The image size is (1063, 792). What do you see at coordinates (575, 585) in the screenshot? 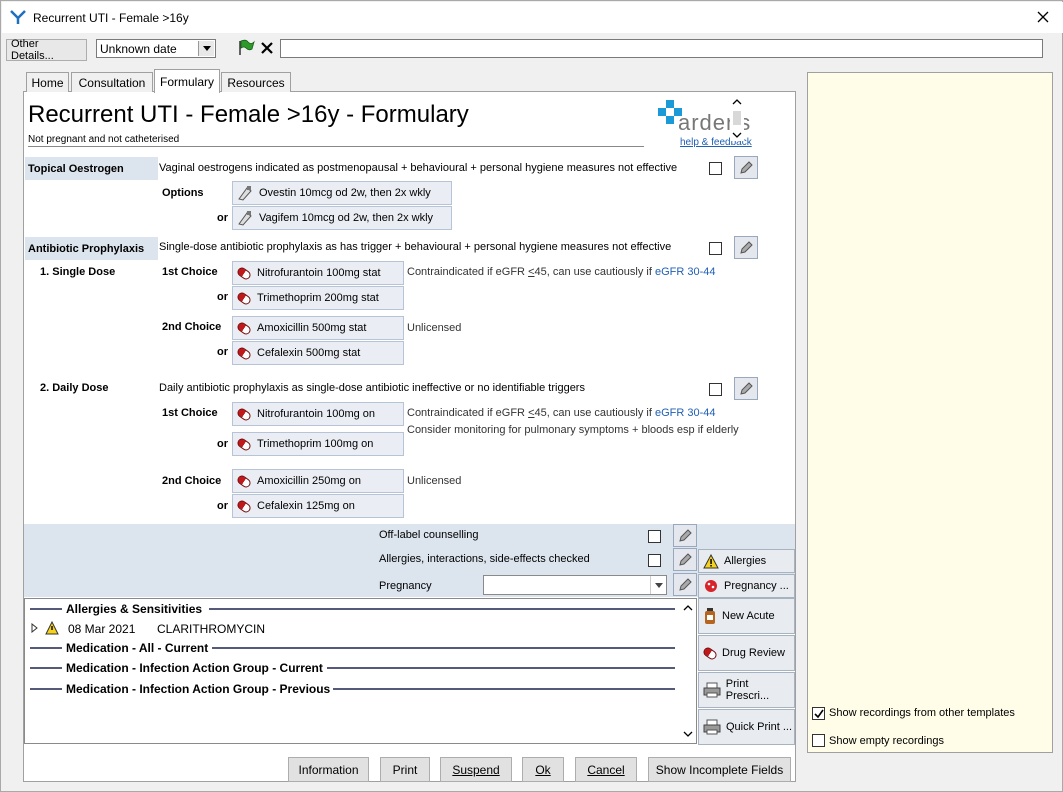
I see `pregnancy-select` at bounding box center [575, 585].